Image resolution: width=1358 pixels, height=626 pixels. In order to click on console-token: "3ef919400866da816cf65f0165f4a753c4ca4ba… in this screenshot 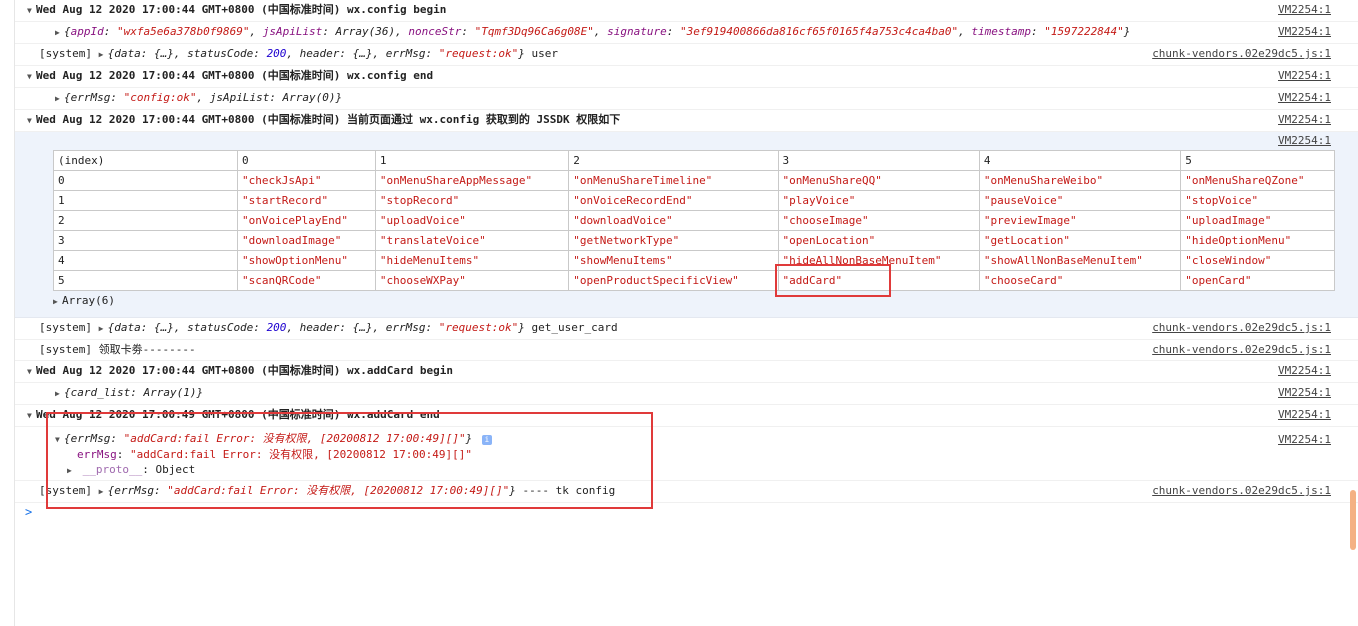, I will do `click(819, 31)`.